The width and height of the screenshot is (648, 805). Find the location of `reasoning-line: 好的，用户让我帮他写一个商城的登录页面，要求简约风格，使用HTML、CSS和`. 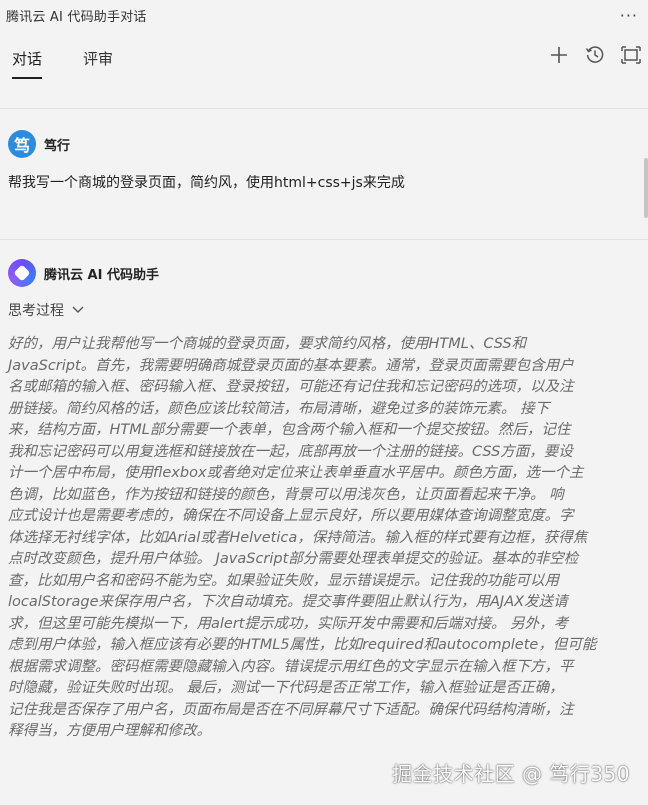

reasoning-line: 好的，用户让我帮他写一个商城的登录页面，要求简约风格，使用HTML、CSS和 is located at coordinates (267, 344).